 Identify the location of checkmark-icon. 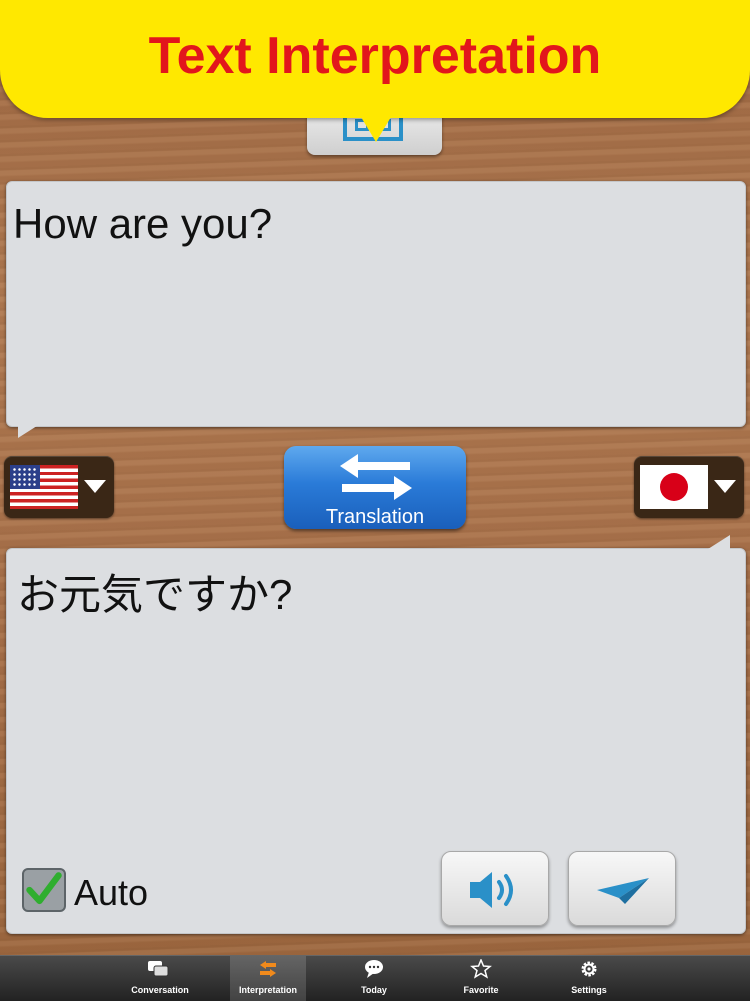
(44, 888).